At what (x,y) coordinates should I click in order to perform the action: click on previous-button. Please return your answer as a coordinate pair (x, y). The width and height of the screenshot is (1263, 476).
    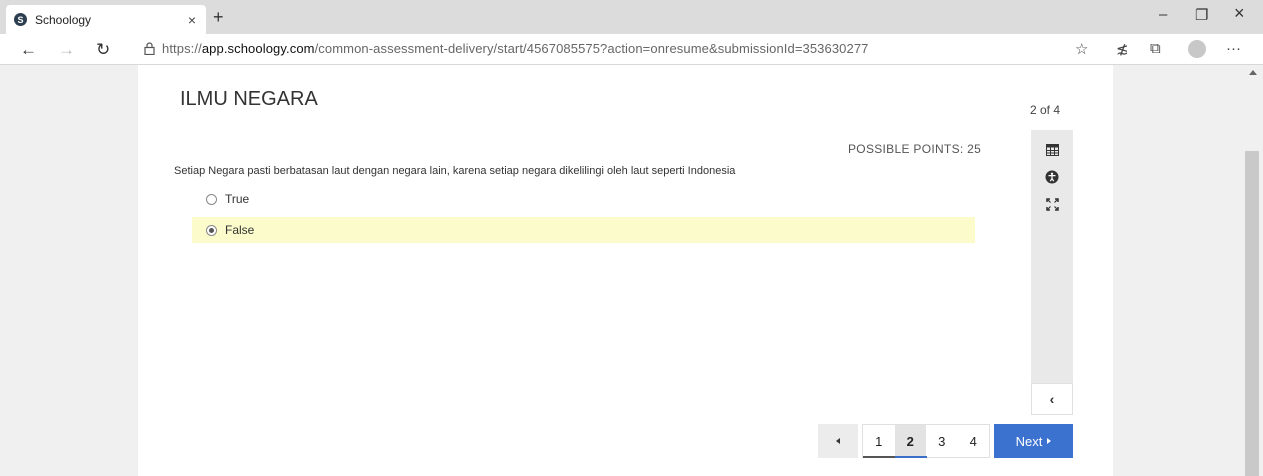
    Looking at the image, I should click on (838, 441).